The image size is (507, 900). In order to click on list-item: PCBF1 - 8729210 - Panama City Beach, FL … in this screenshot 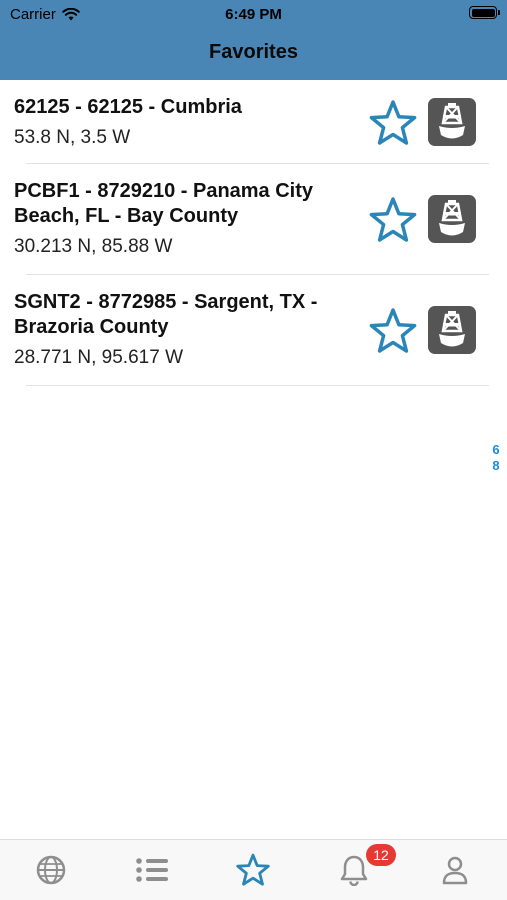, I will do `click(253, 219)`.